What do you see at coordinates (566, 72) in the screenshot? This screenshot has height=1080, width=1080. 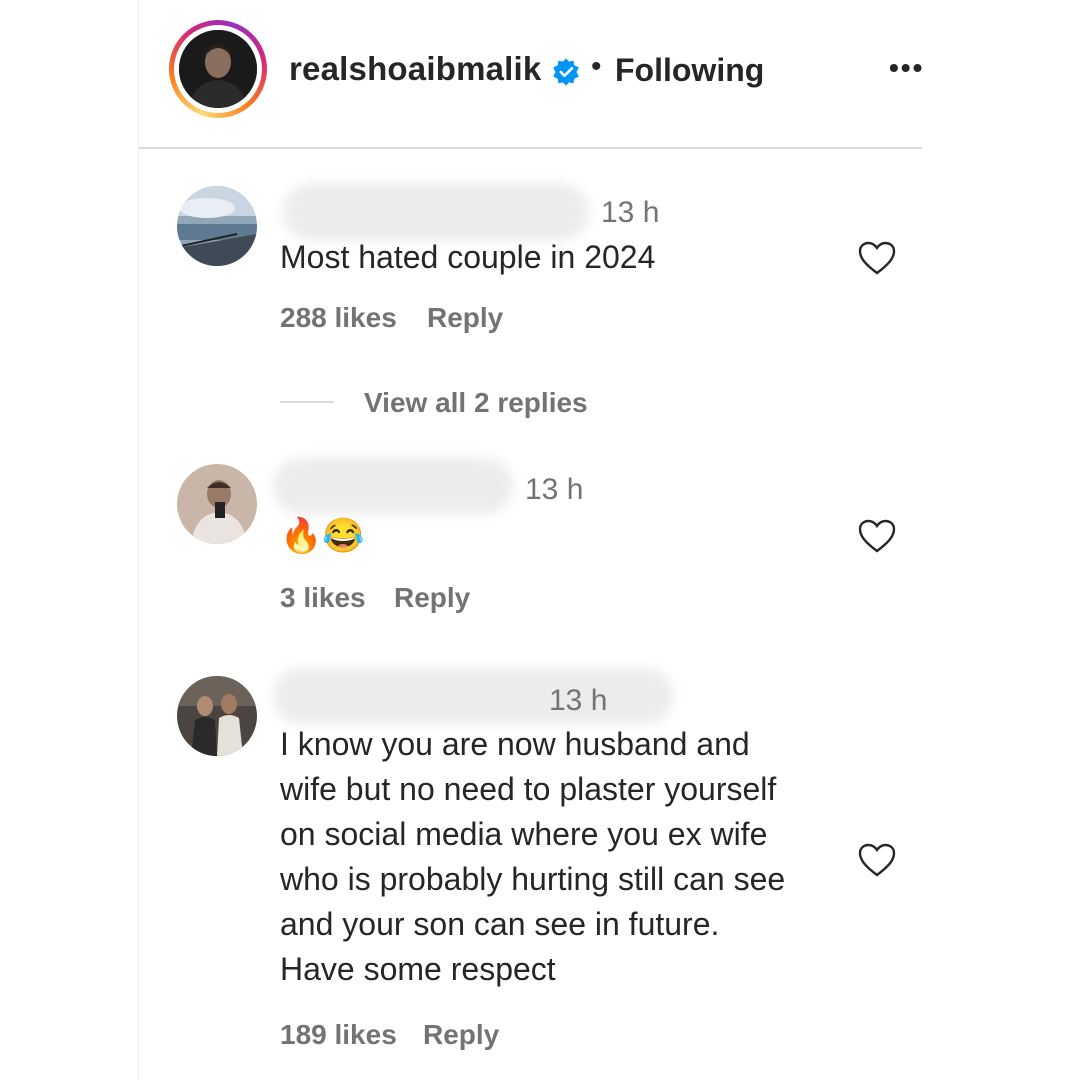 I see `verified-badge-icon` at bounding box center [566, 72].